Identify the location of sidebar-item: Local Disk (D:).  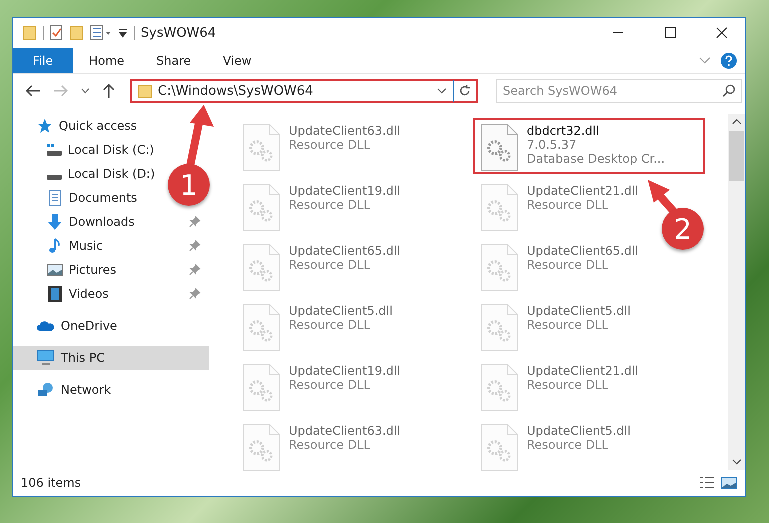
(88, 174).